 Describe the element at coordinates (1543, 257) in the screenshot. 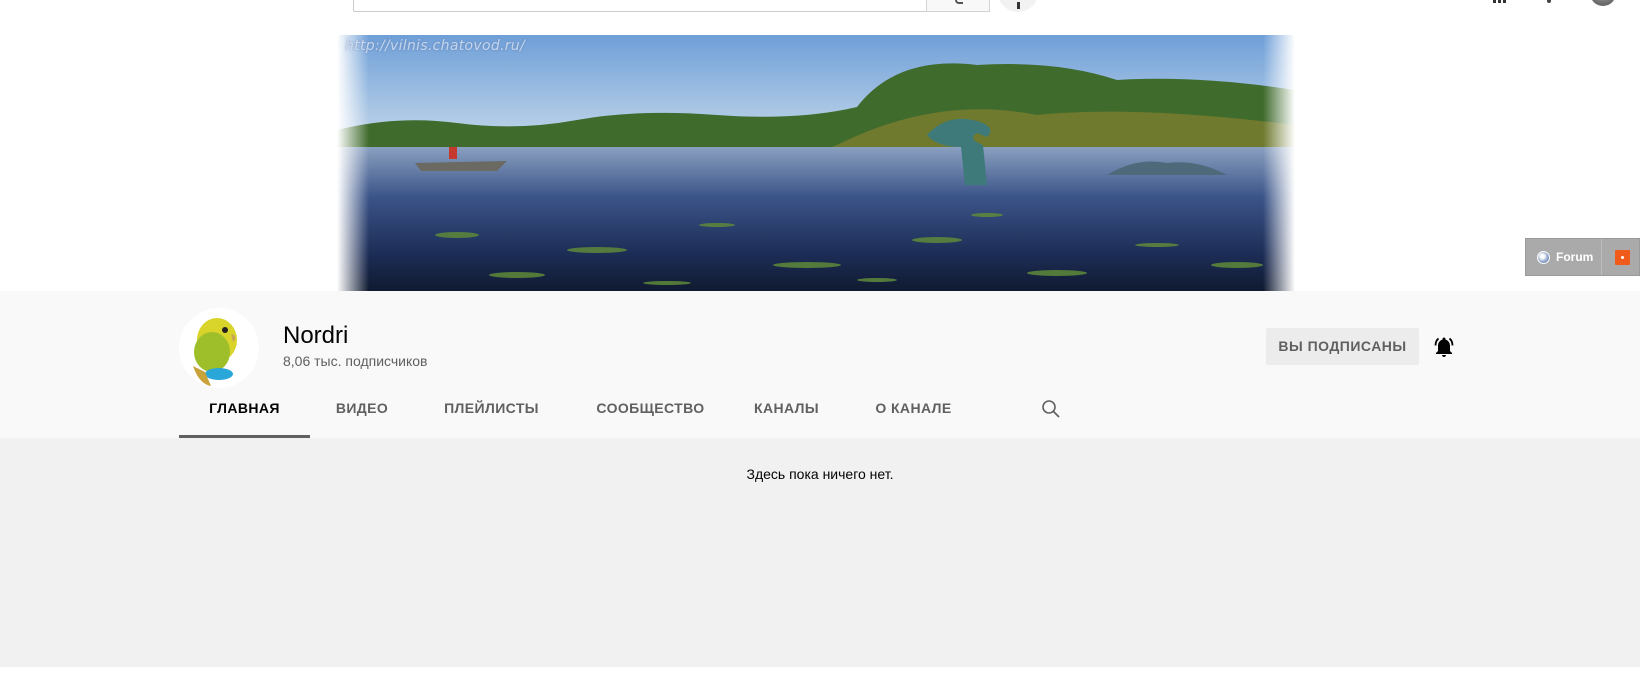

I see `globe-icon` at that location.